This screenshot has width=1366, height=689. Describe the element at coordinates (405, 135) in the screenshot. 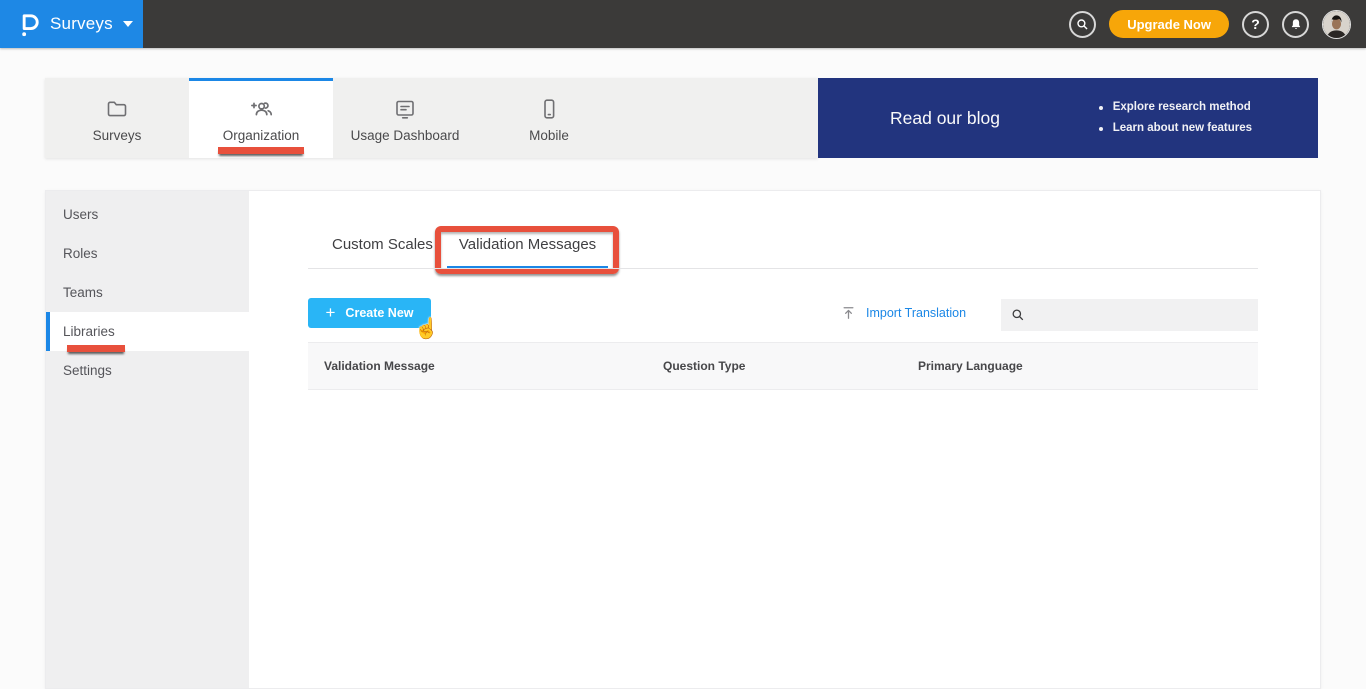

I see `nav-tab-label: Usage Dashboard` at that location.